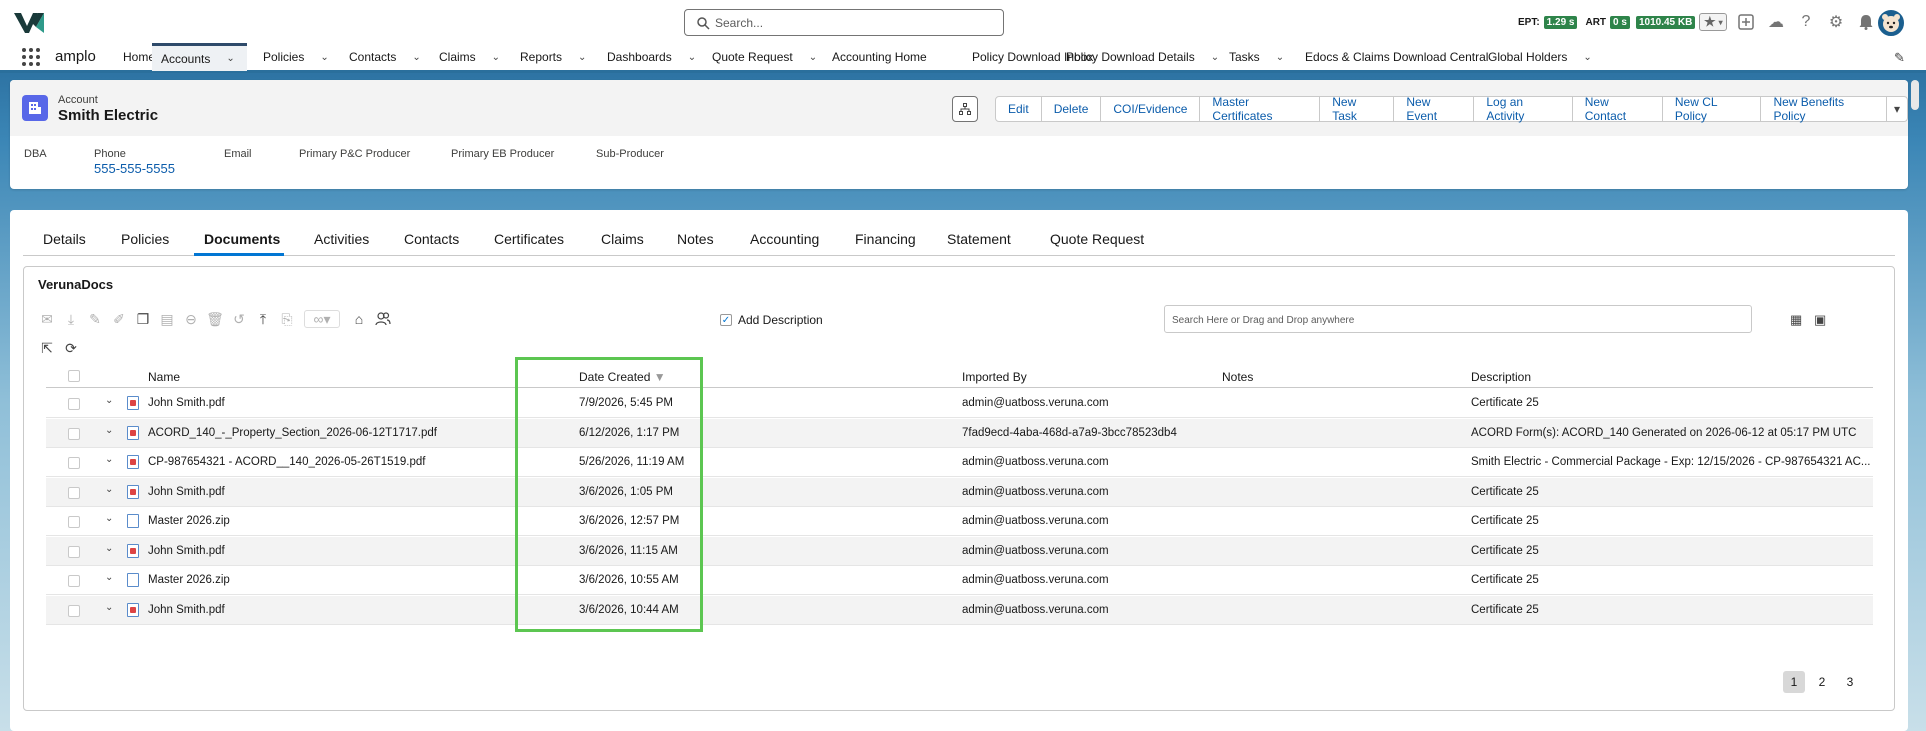 This screenshot has height=731, width=1926. What do you see at coordinates (1836, 22) in the screenshot?
I see `gear-icon: ⚙` at bounding box center [1836, 22].